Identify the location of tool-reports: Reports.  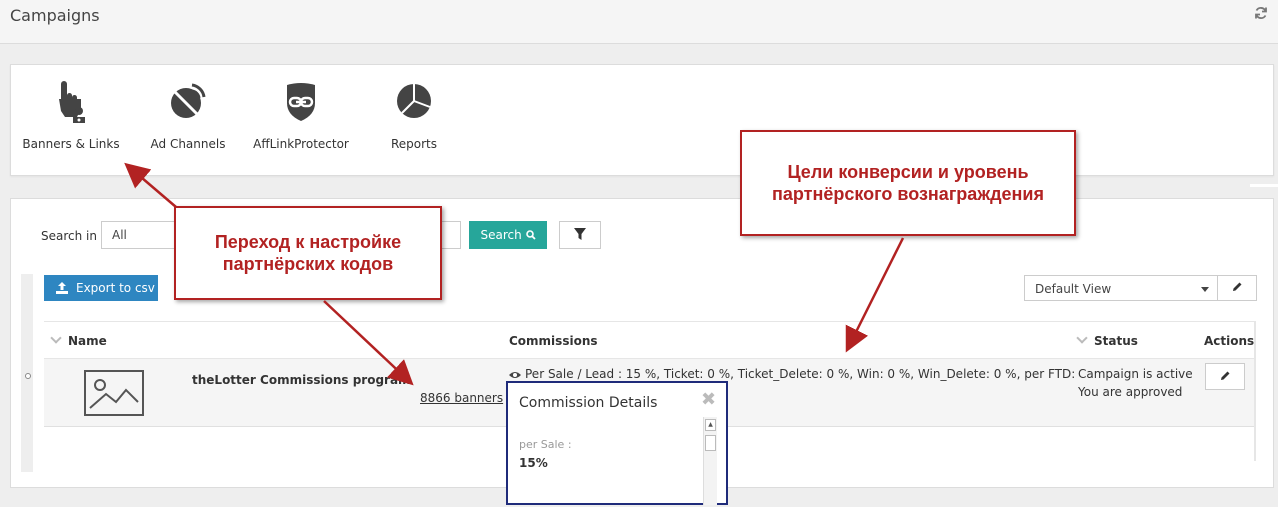
(414, 115).